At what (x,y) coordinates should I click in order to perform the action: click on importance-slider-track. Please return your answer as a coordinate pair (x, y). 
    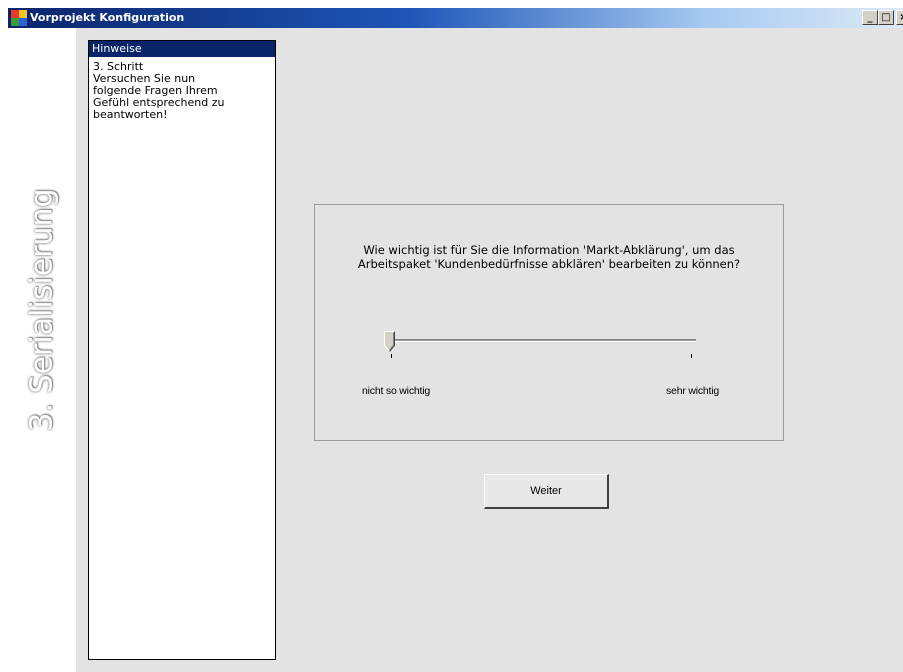
    Looking at the image, I should click on (542, 340).